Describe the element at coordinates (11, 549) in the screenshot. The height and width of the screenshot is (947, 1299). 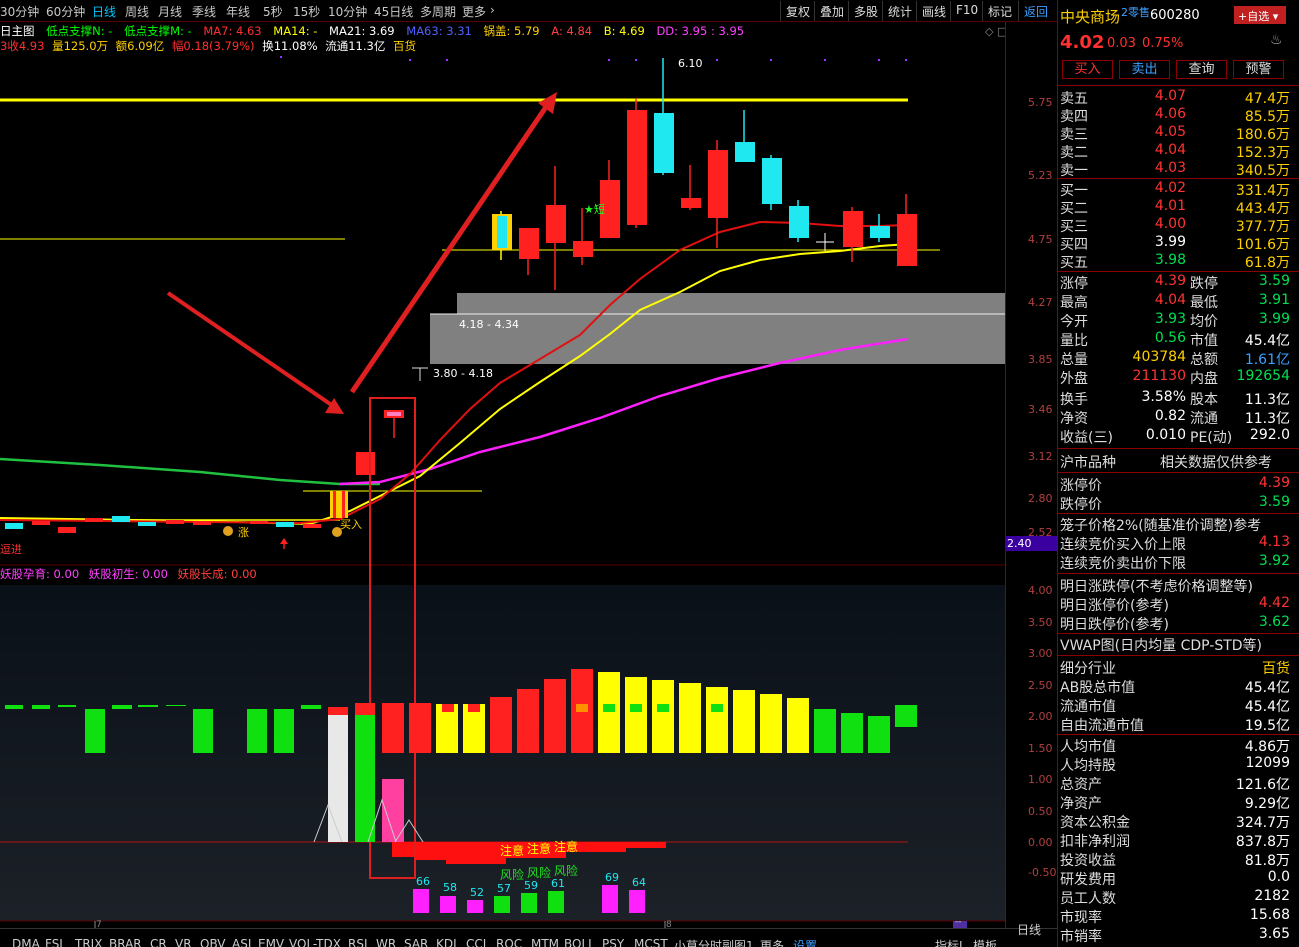
I see `advance-label: 逗进` at that location.